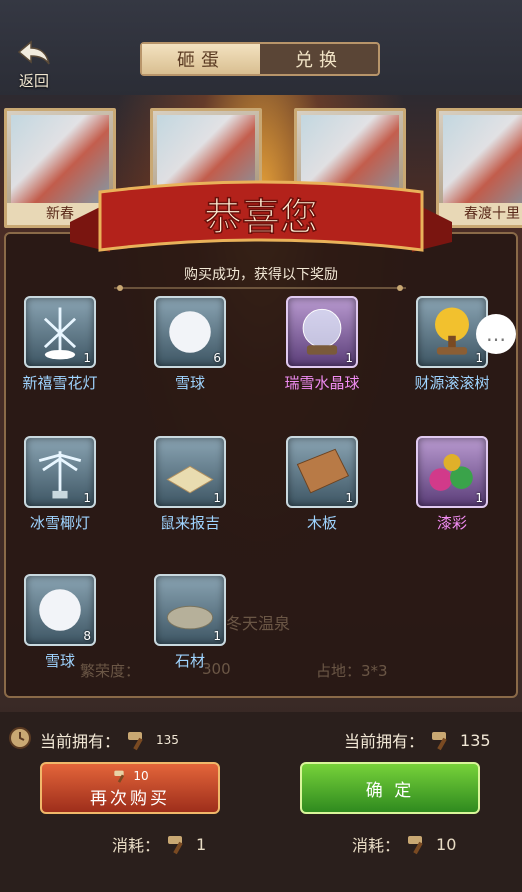  I want to click on reward-item: 1 鼠来报吉, so click(190, 484).